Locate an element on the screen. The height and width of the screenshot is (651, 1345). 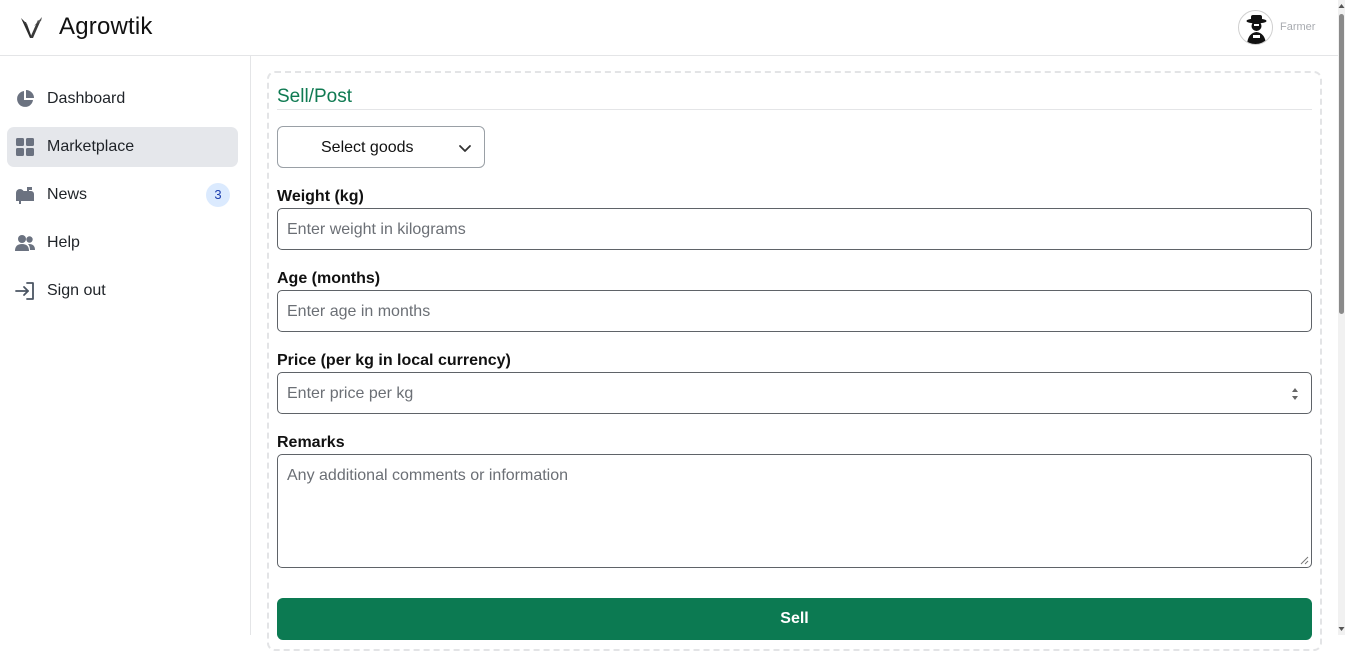
number-spinner-icon is located at coordinates (1295, 394).